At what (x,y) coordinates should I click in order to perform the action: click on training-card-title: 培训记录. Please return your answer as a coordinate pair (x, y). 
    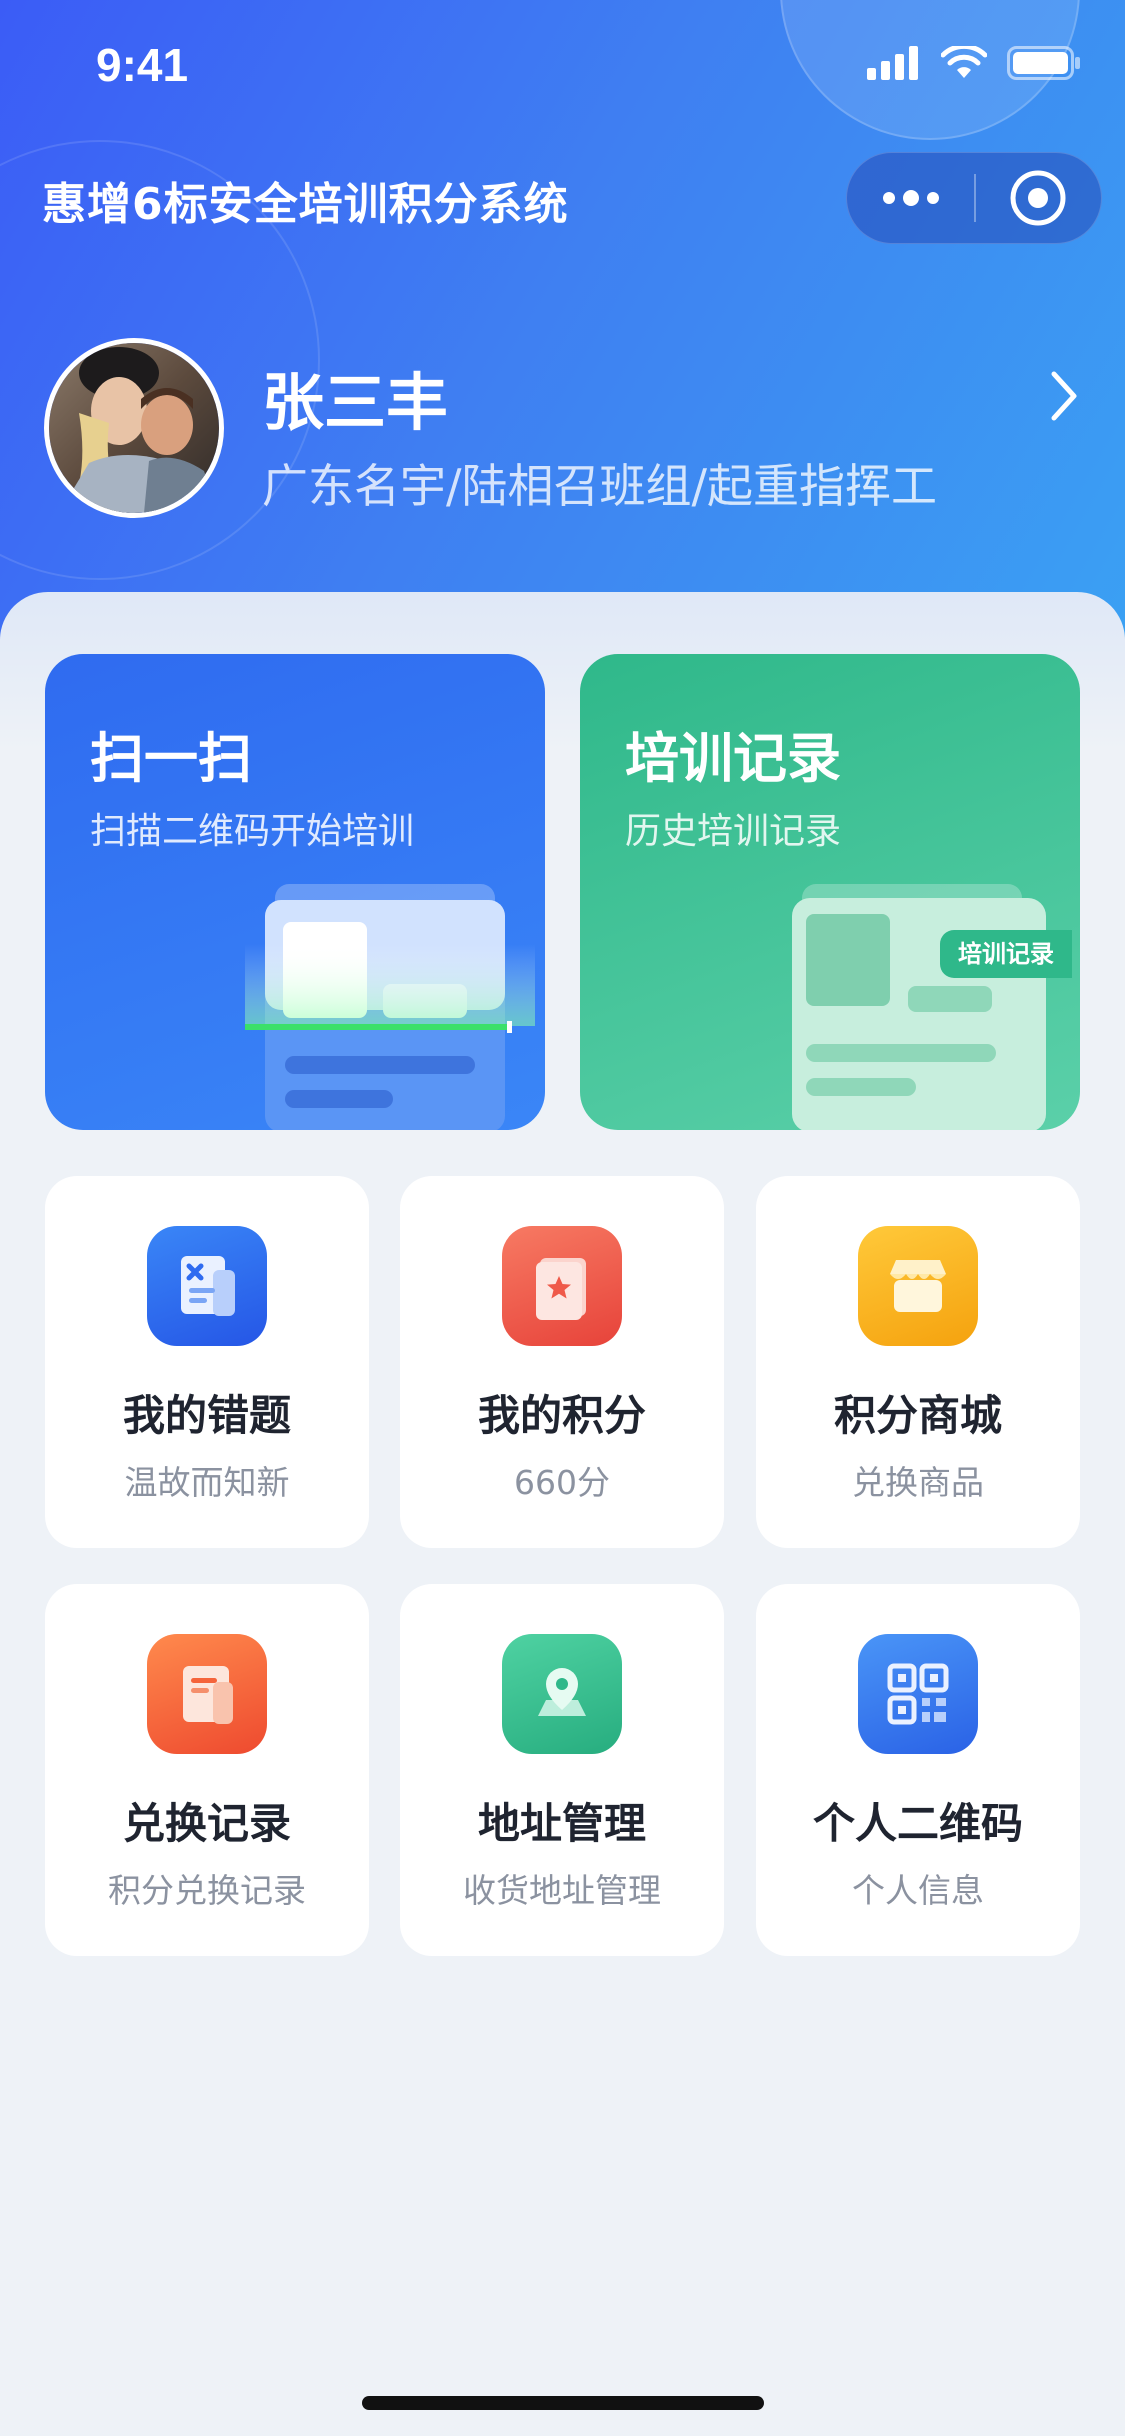
    Looking at the image, I should click on (733, 758).